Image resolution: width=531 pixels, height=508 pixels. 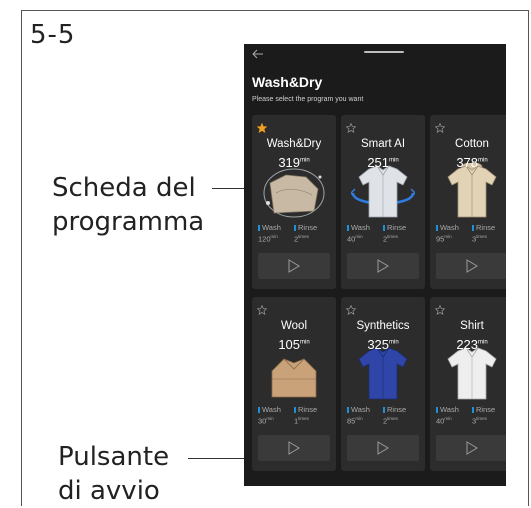 What do you see at coordinates (113, 474) in the screenshot?
I see `callout-start-button: Pulsante di avvio` at bounding box center [113, 474].